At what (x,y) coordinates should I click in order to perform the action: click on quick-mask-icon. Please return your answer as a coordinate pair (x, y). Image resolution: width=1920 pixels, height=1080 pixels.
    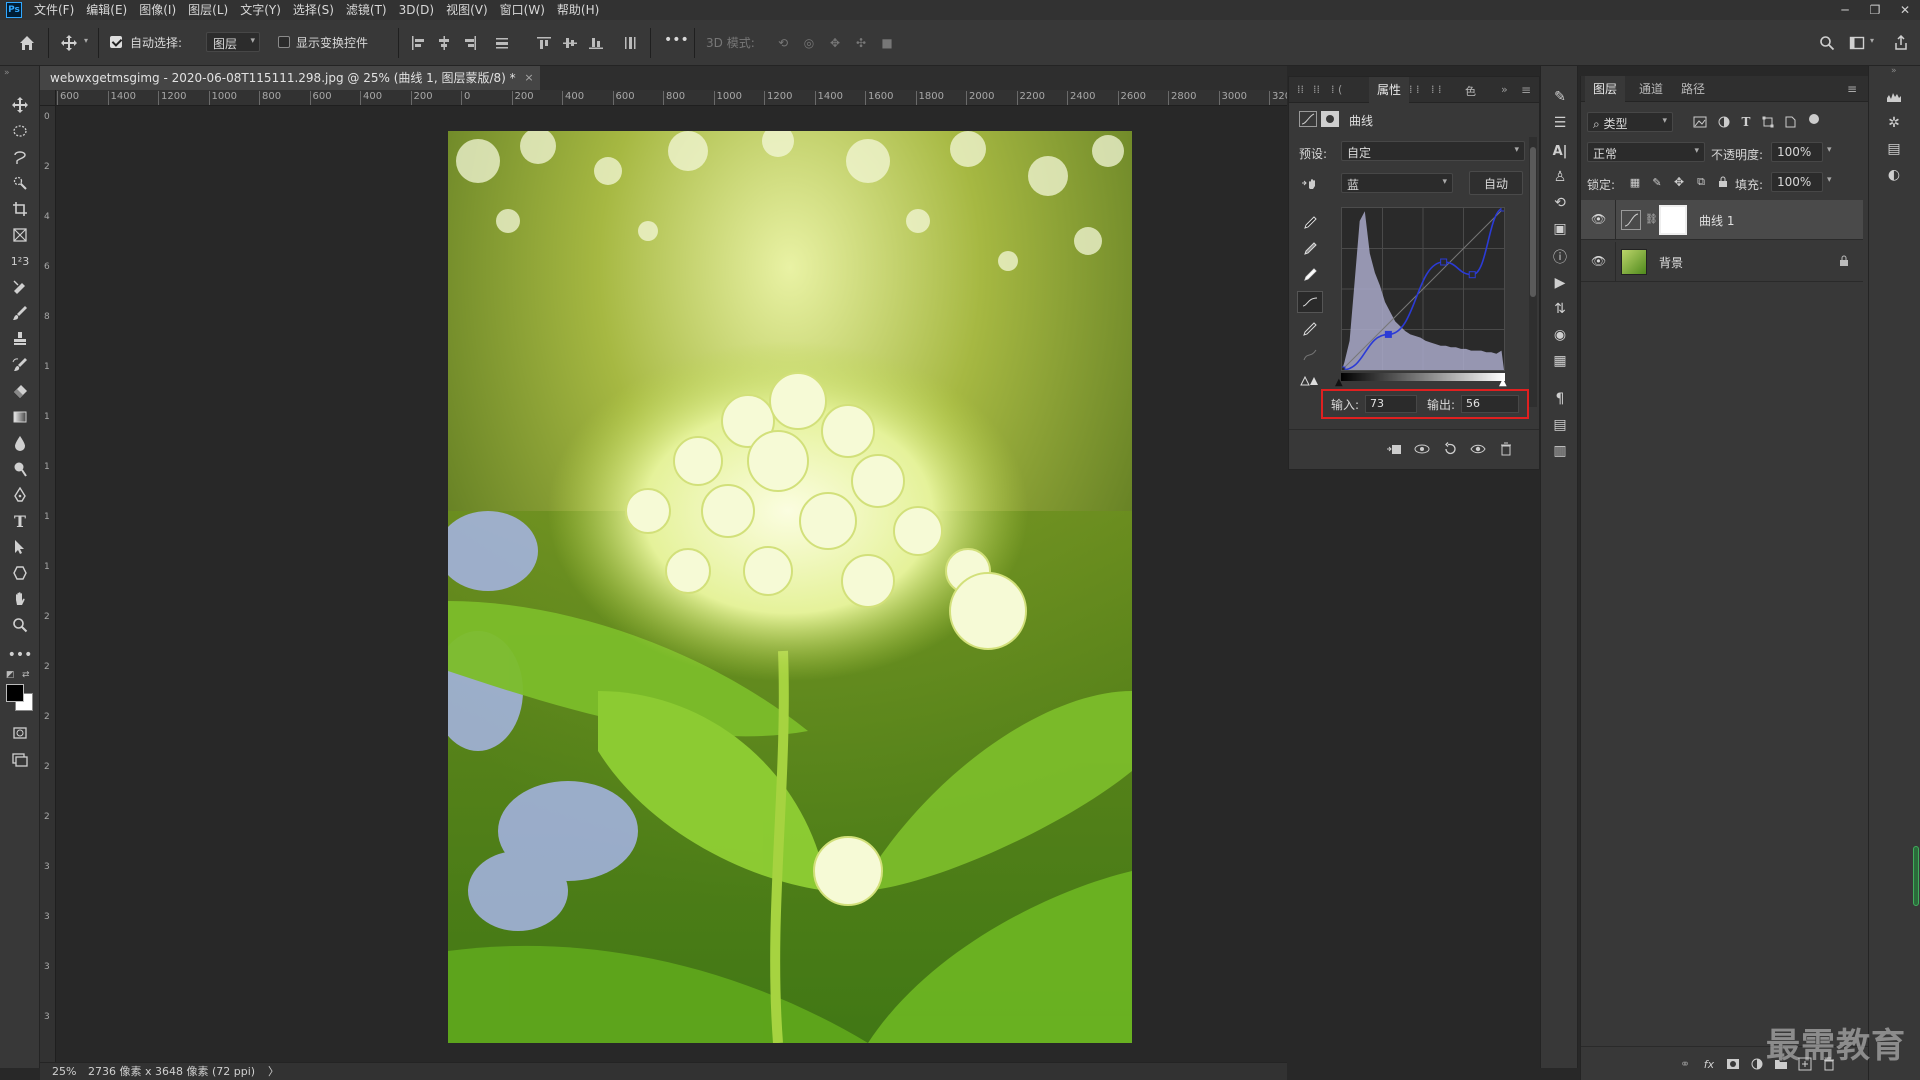
    Looking at the image, I should click on (20, 733).